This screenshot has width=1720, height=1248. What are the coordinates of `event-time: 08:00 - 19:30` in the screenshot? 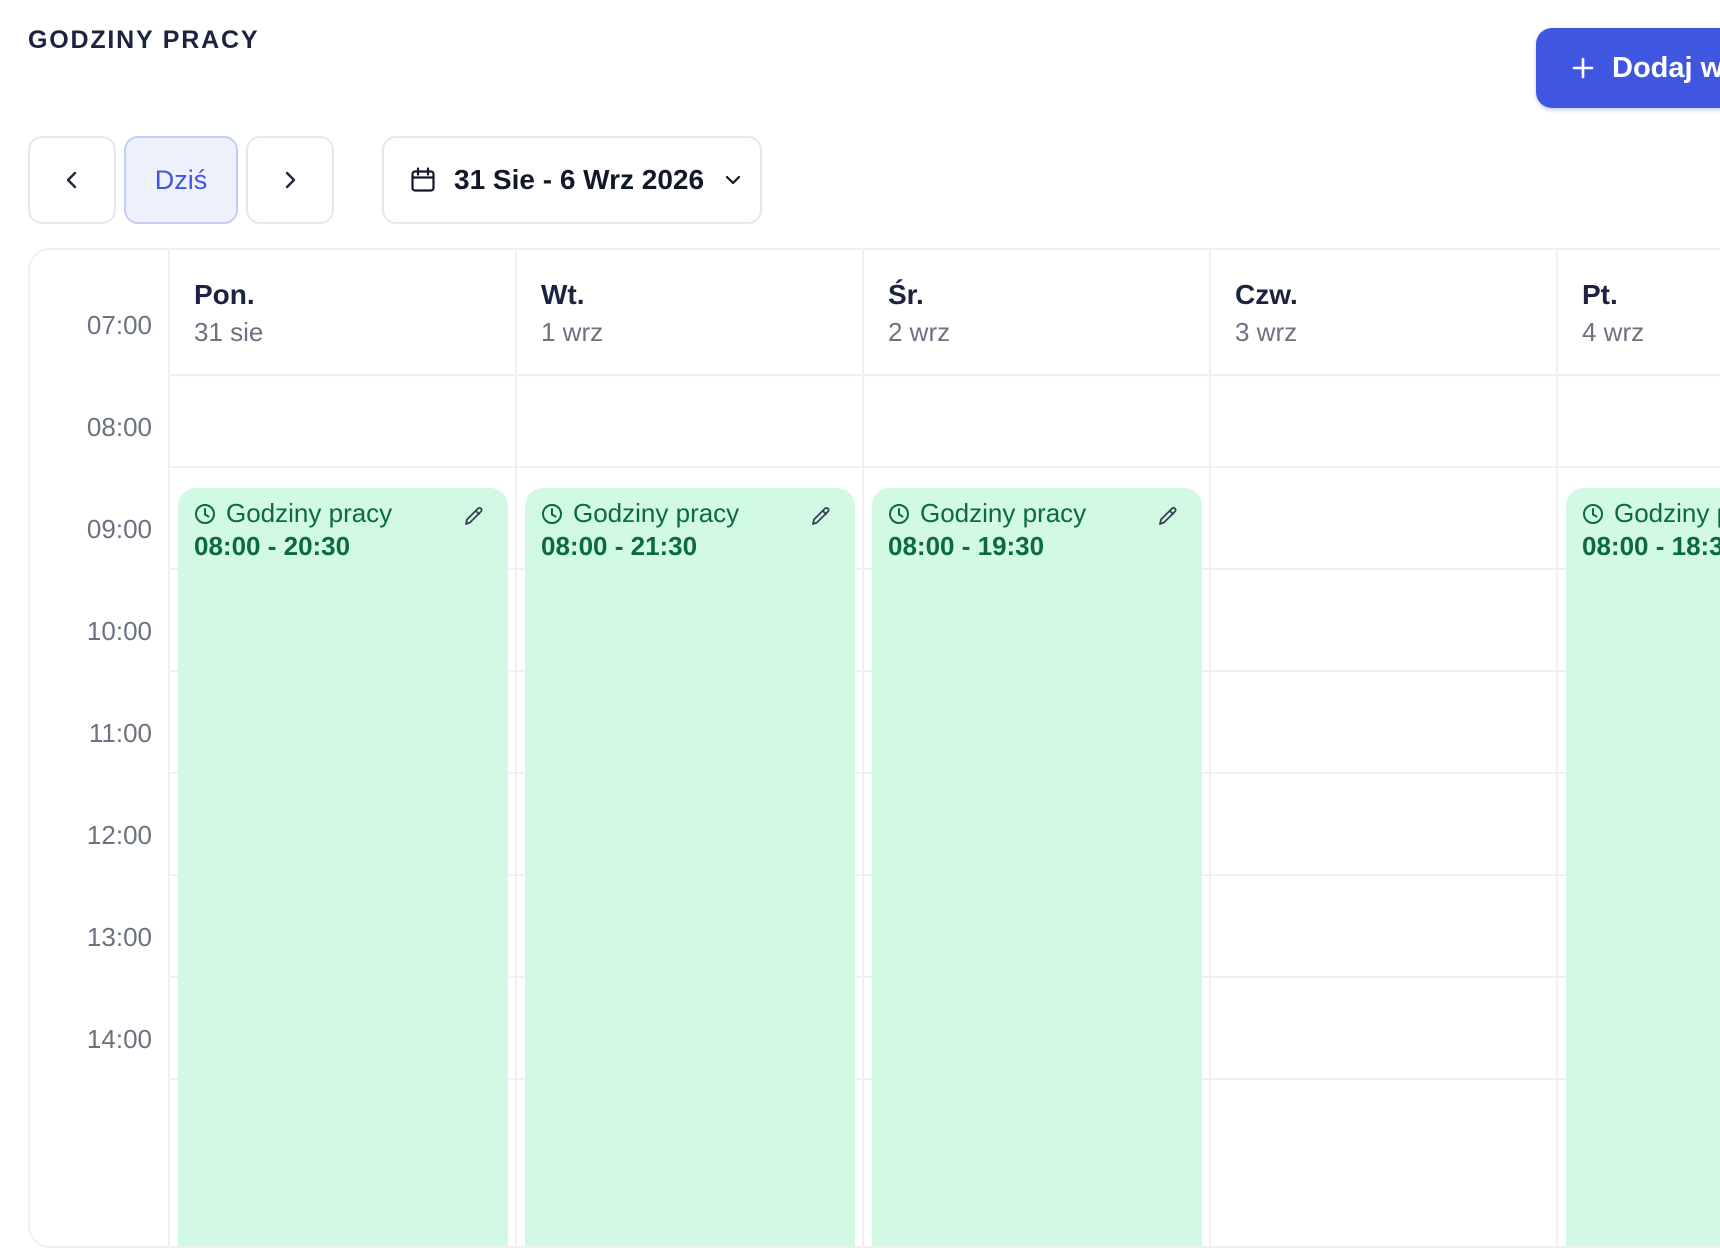 It's located at (966, 546).